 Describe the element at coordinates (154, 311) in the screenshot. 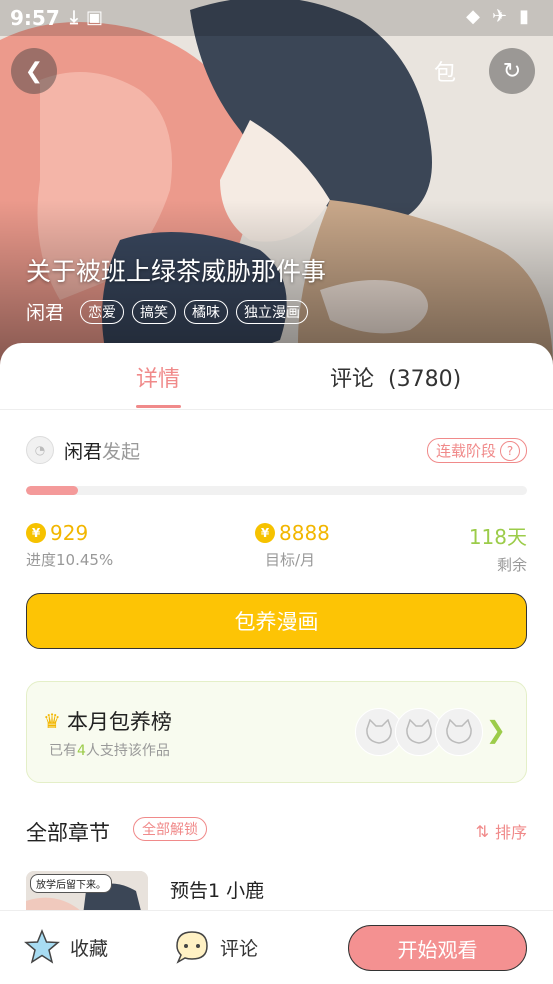

I see `genre-tag: 搞笑` at that location.